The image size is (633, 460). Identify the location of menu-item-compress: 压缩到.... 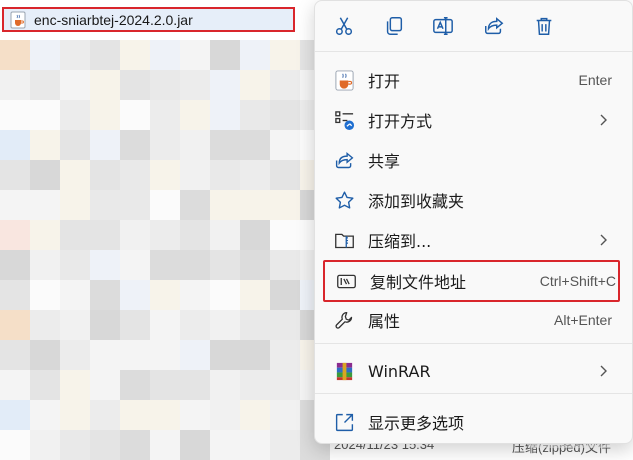
(473, 240).